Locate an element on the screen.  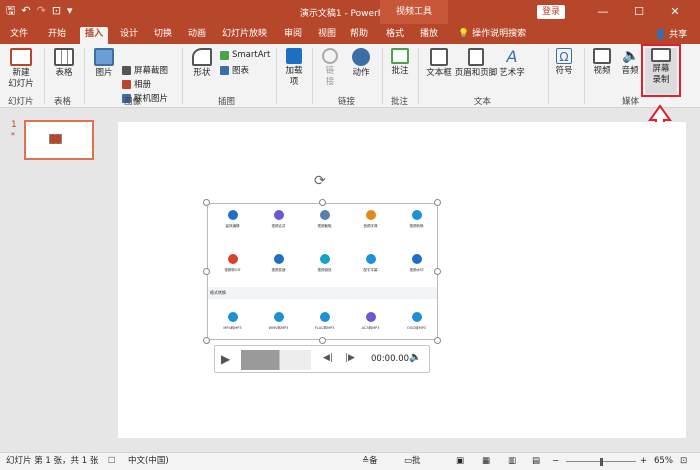
omega-icon: Ω is located at coordinates (564, 56).